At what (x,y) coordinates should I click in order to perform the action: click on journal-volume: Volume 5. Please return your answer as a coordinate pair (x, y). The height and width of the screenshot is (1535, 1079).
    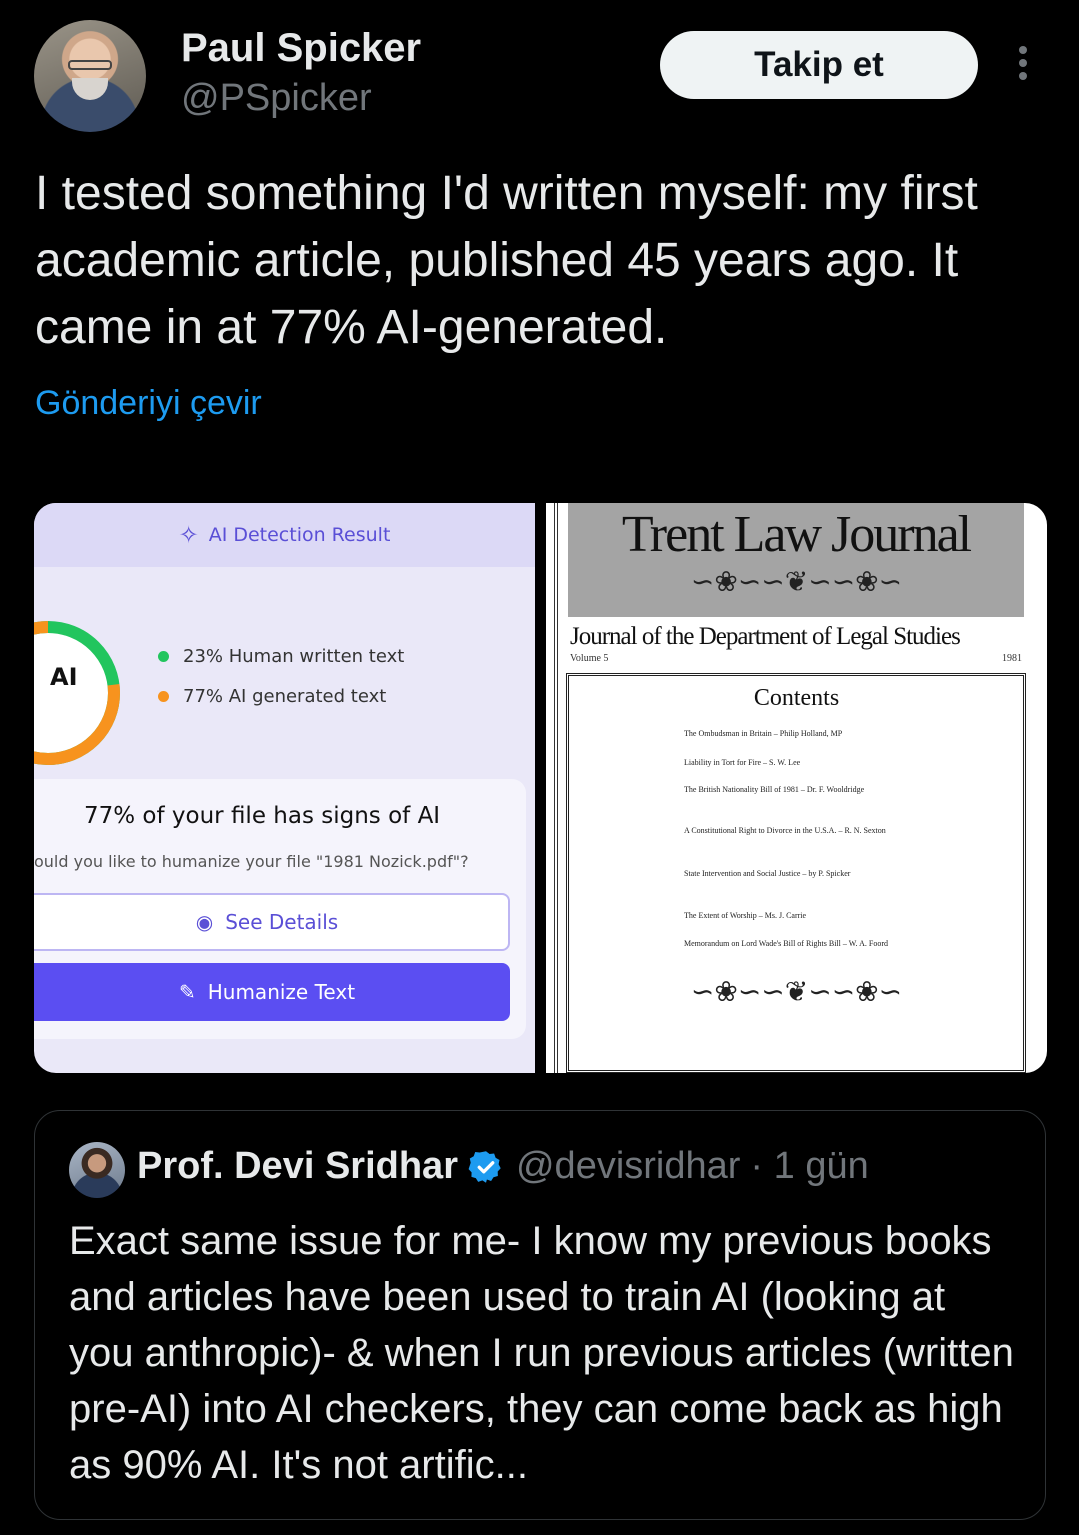
    Looking at the image, I should click on (589, 658).